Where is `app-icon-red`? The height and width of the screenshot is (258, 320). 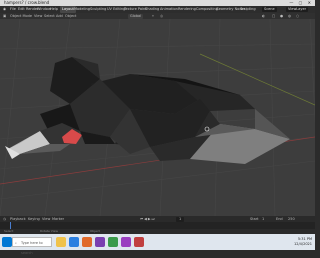
app-icon-red is located at coordinates (139, 242).